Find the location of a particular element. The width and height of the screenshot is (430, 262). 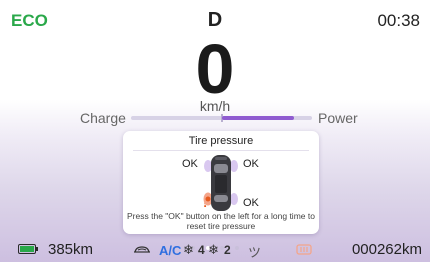

popup-title: Tire pressure is located at coordinates (221, 141).